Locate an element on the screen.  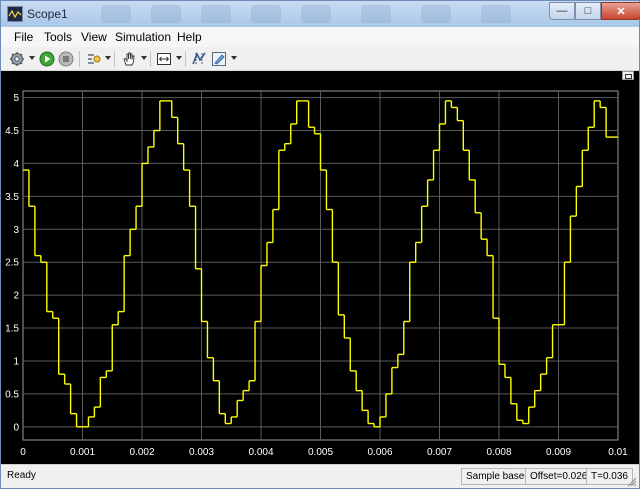
minimize-button: — is located at coordinates (562, 11).